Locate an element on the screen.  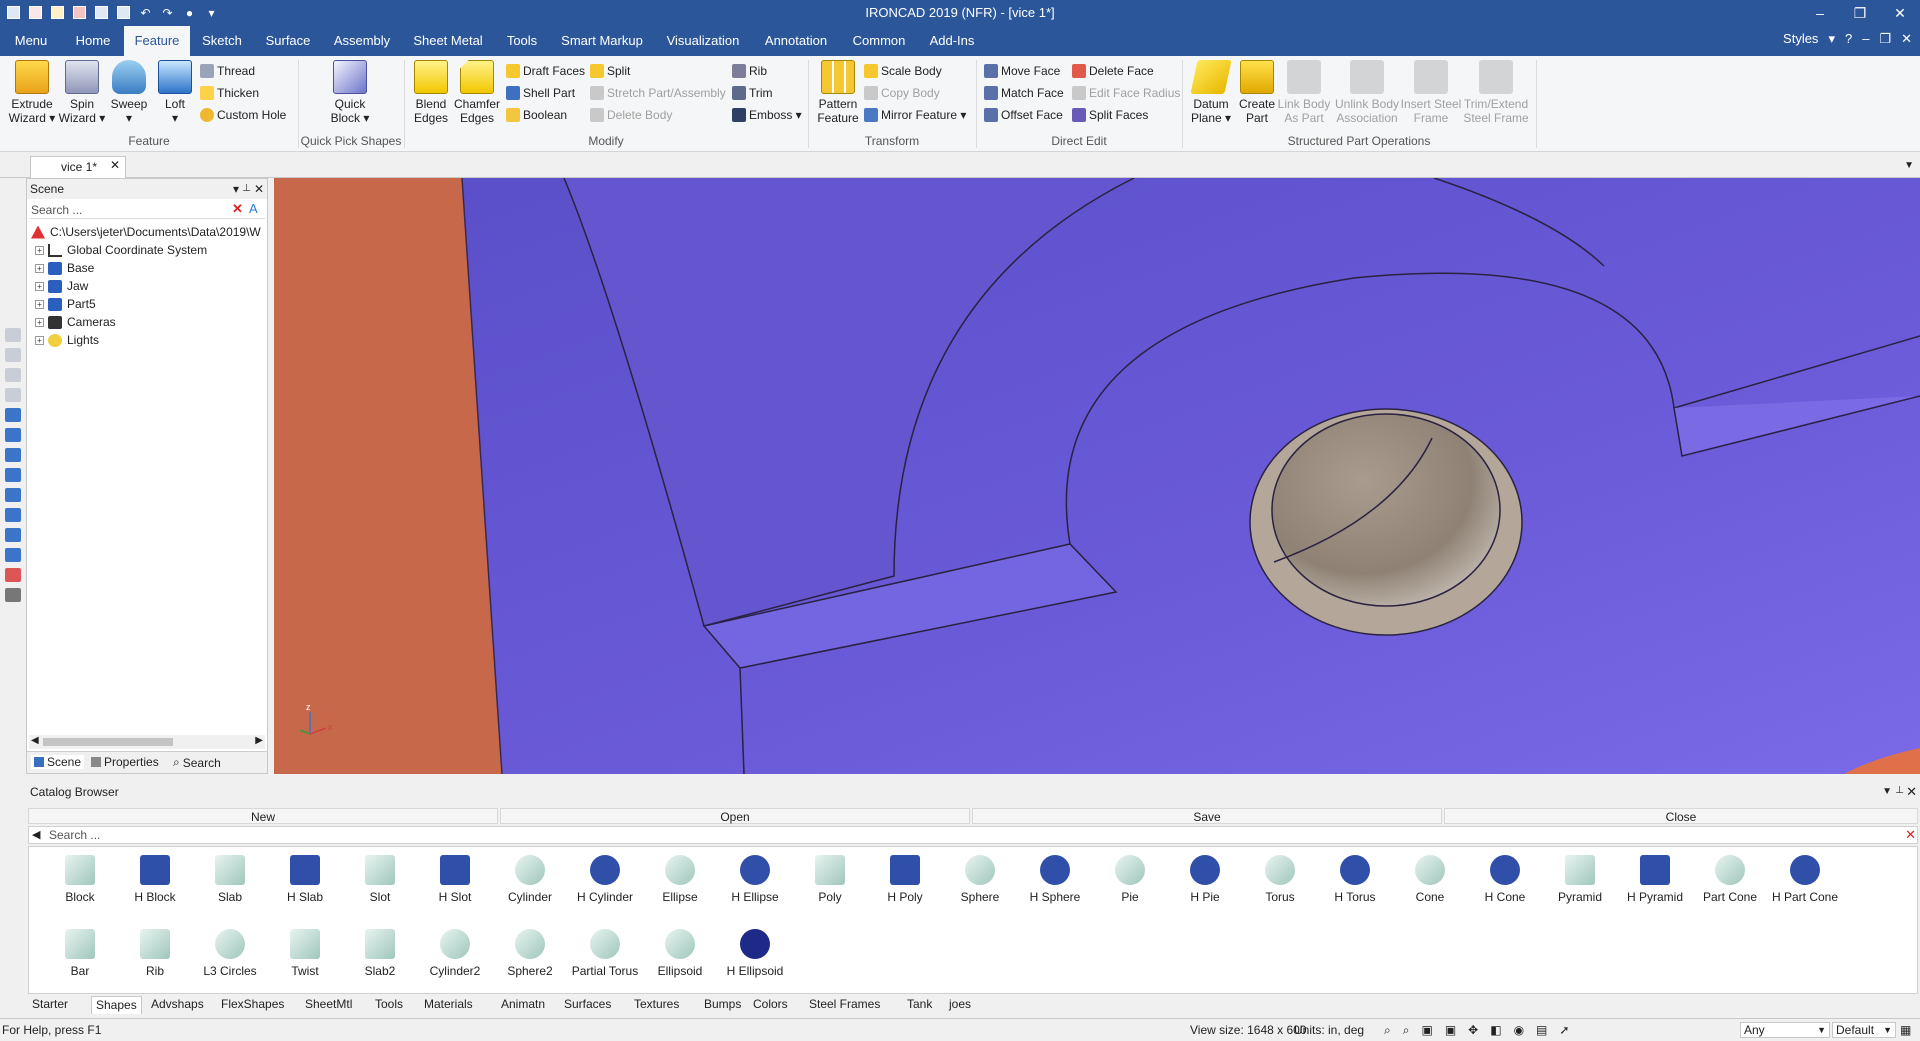
custom-hole-button: Custom Hole is located at coordinates (243, 115).